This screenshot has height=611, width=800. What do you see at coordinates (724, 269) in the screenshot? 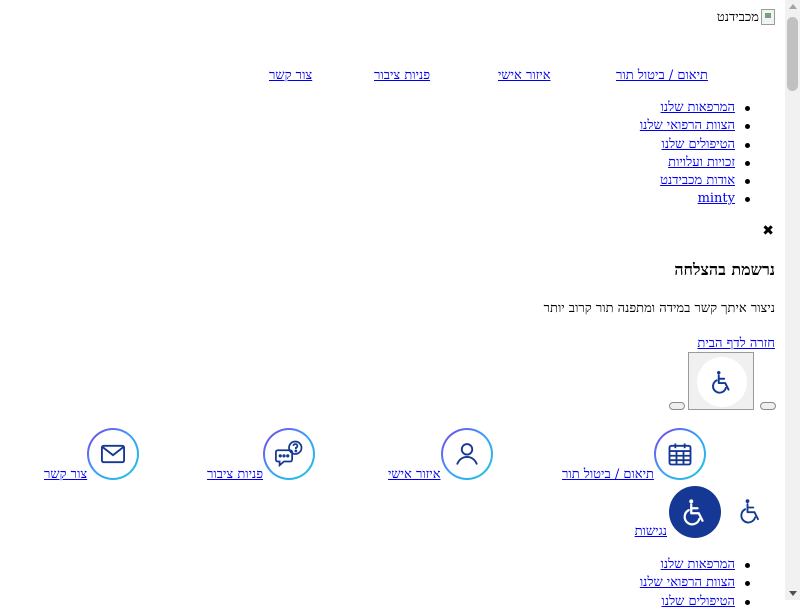
I see `success-title: נרשמת בהצלחה` at bounding box center [724, 269].